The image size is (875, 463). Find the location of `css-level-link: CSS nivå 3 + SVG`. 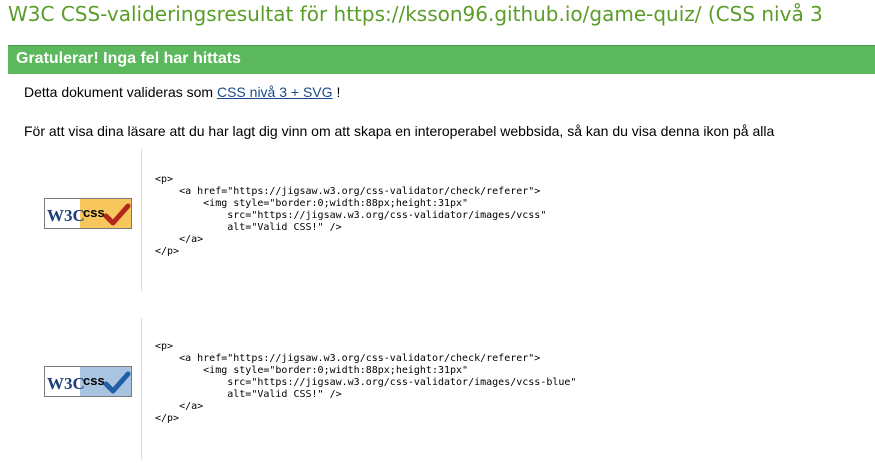

css-level-link: CSS nivå 3 + SVG is located at coordinates (275, 92).